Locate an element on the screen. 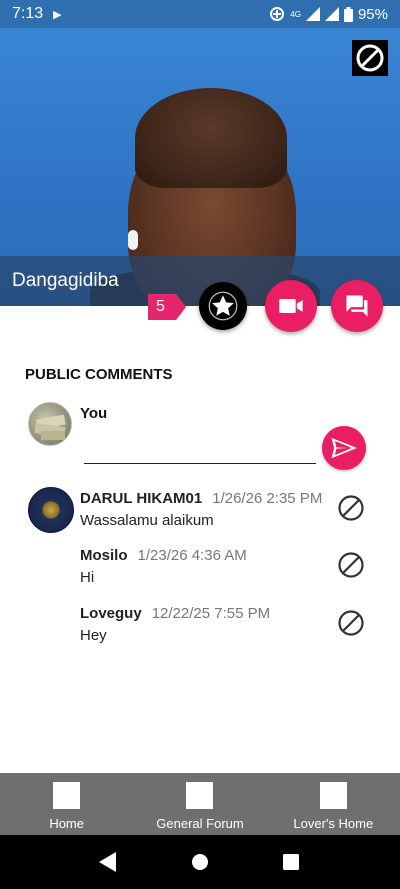 The width and height of the screenshot is (400, 889). nav-home: Home is located at coordinates (66, 804).